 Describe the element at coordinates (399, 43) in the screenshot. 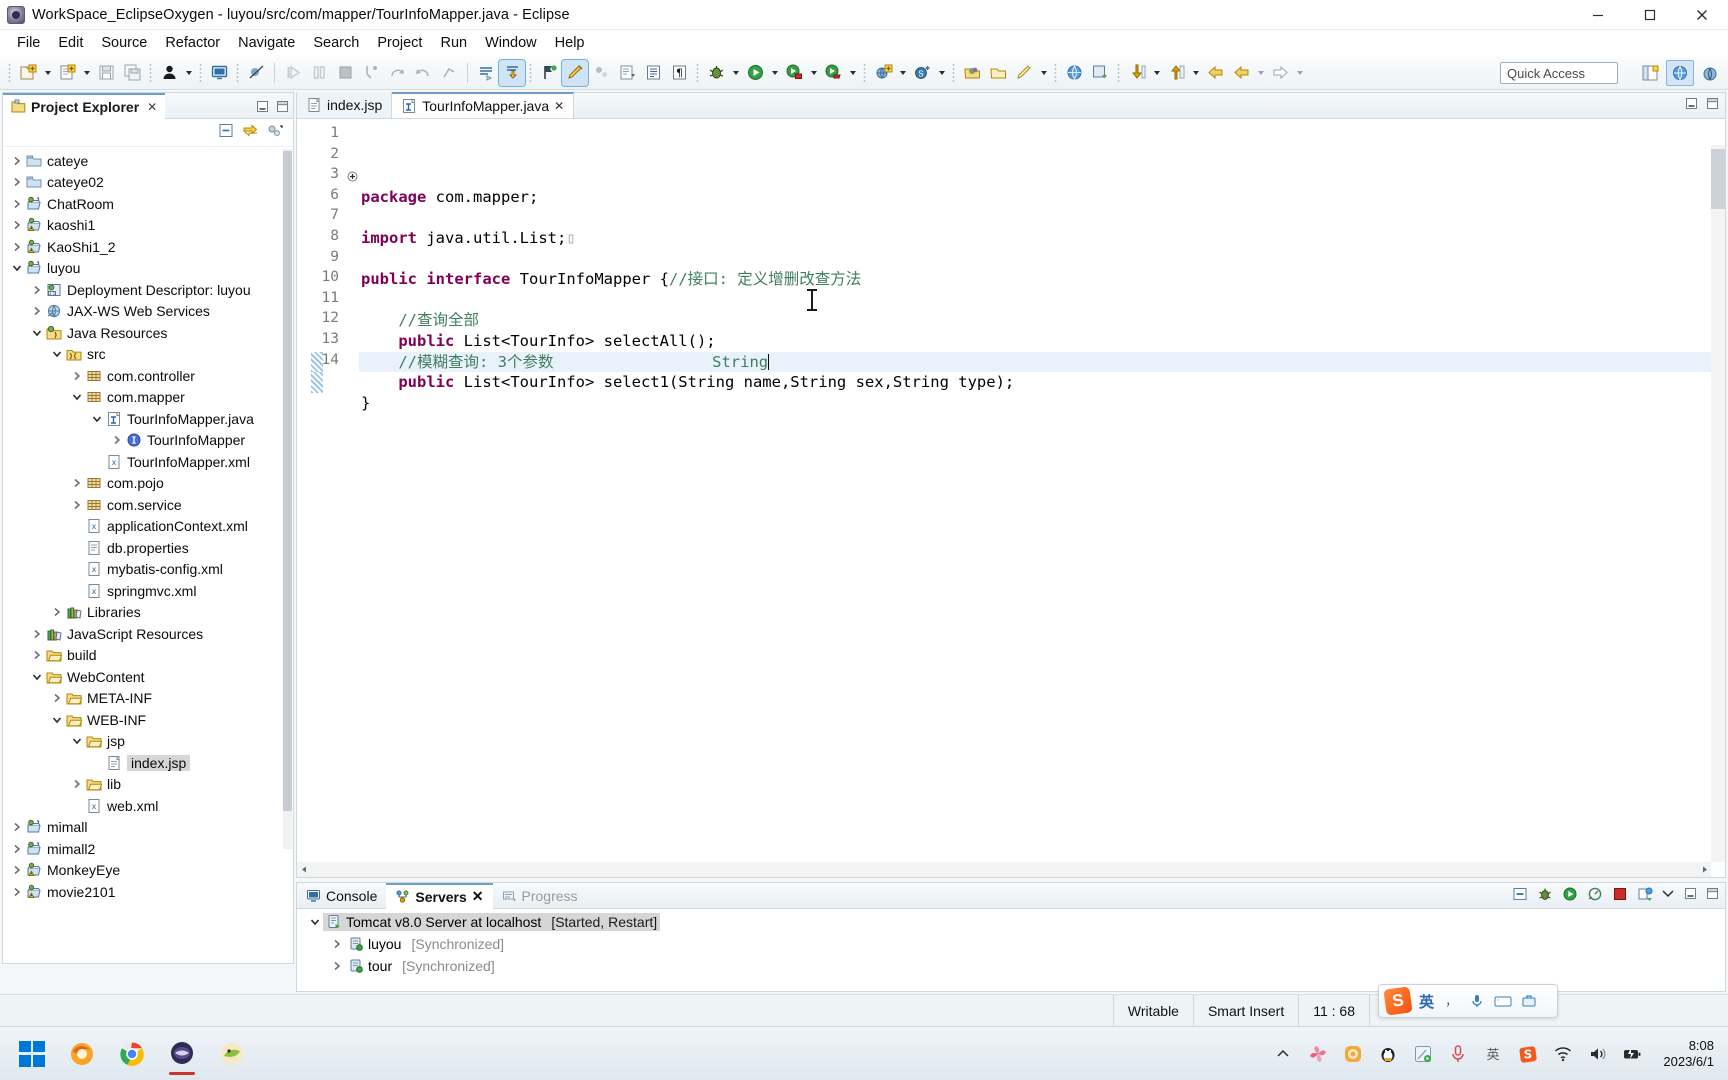

I see `menu-project: Project` at that location.